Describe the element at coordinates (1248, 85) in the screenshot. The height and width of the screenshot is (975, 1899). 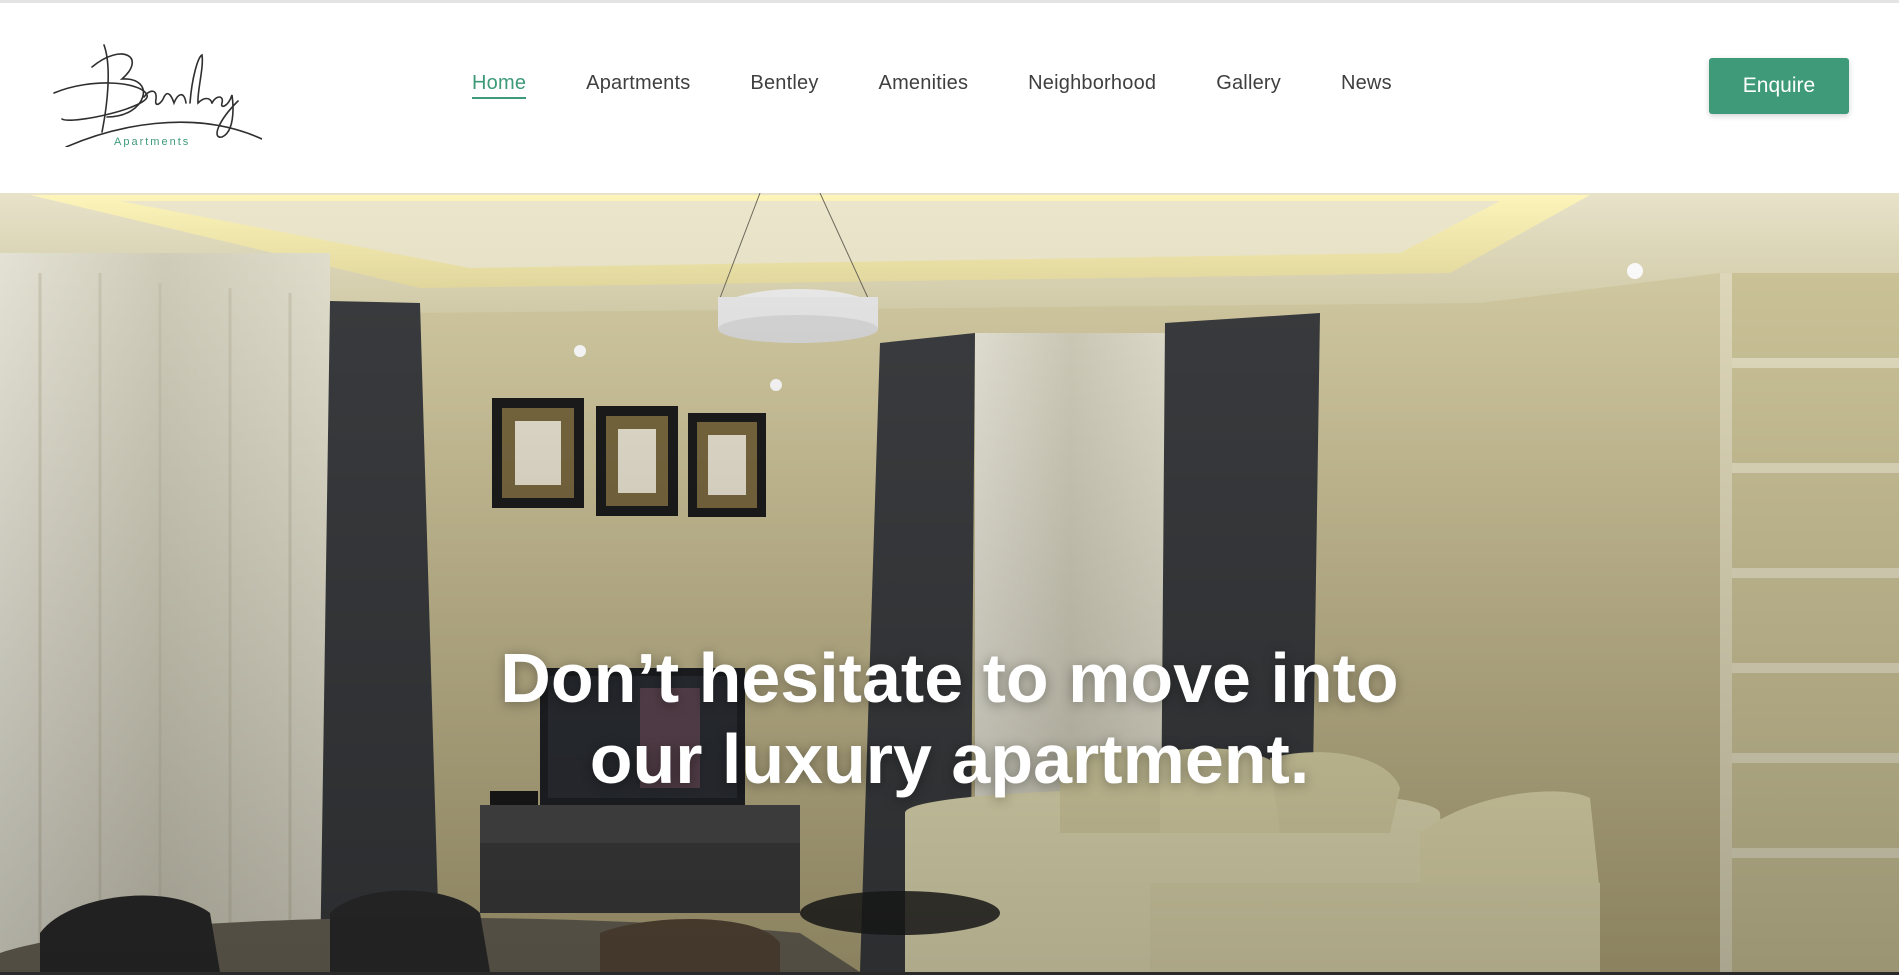
I see `nav-gallery: Gallery` at that location.